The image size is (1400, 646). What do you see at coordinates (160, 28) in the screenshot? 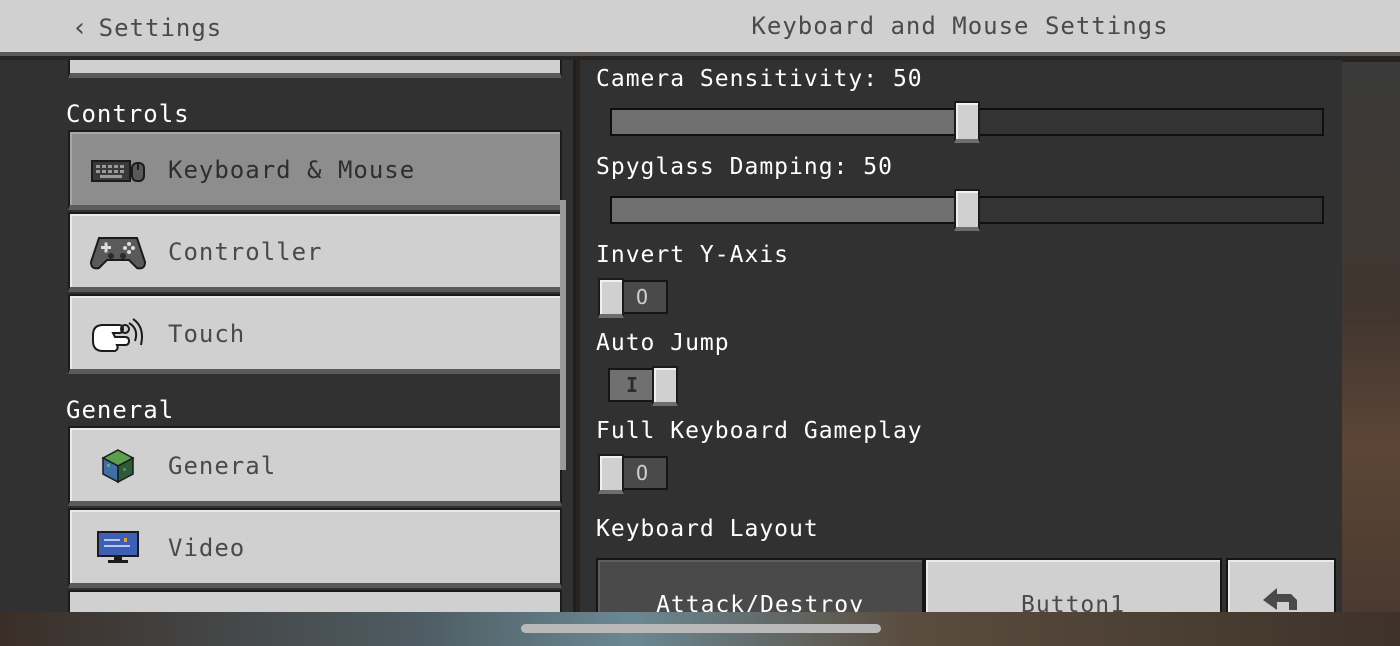
I see `back-button-label: Settings` at bounding box center [160, 28].